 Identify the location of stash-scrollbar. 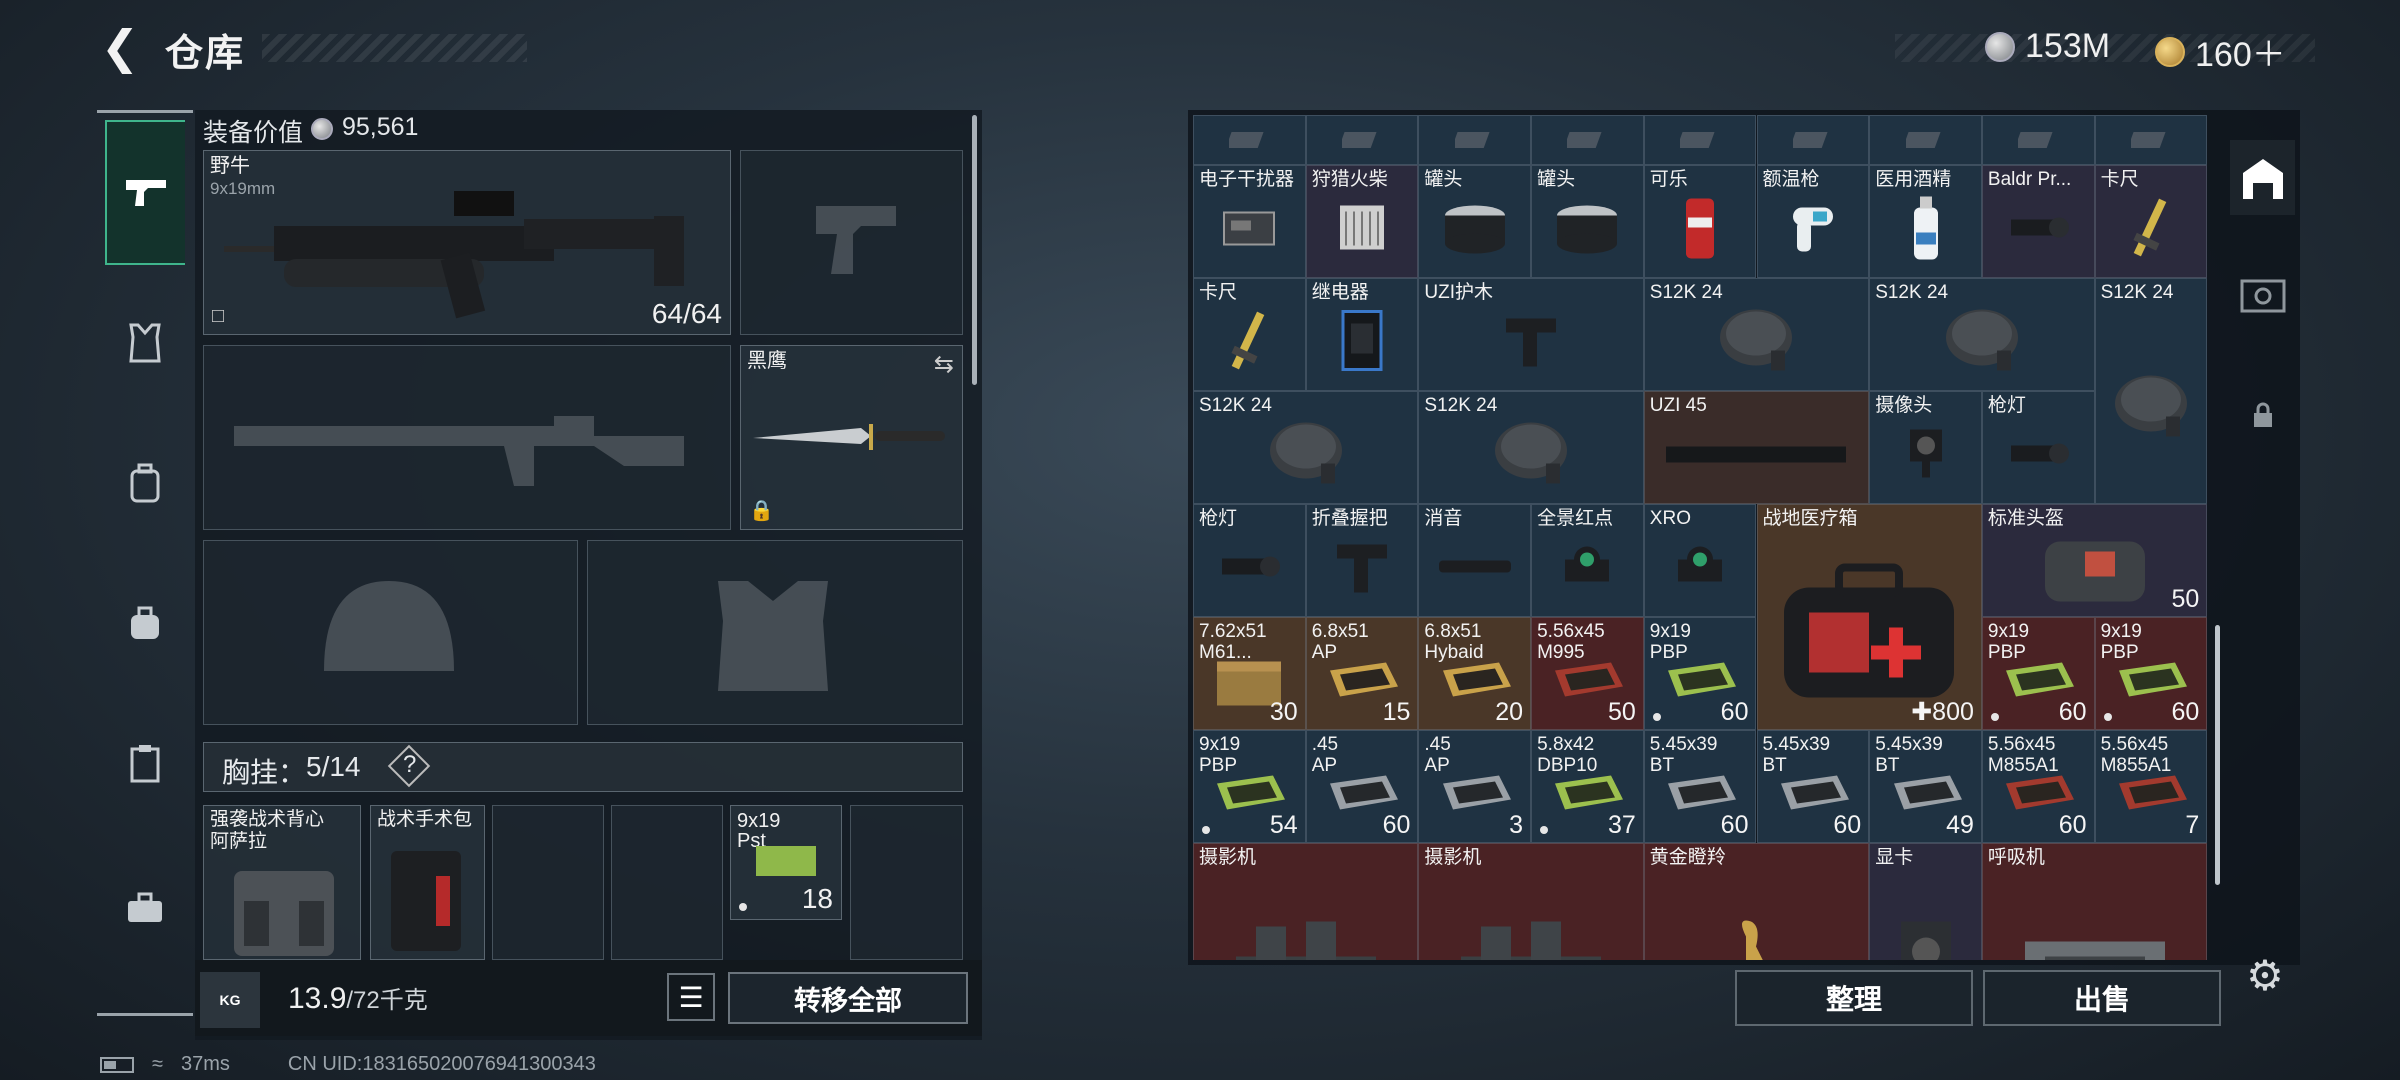
(2217, 755).